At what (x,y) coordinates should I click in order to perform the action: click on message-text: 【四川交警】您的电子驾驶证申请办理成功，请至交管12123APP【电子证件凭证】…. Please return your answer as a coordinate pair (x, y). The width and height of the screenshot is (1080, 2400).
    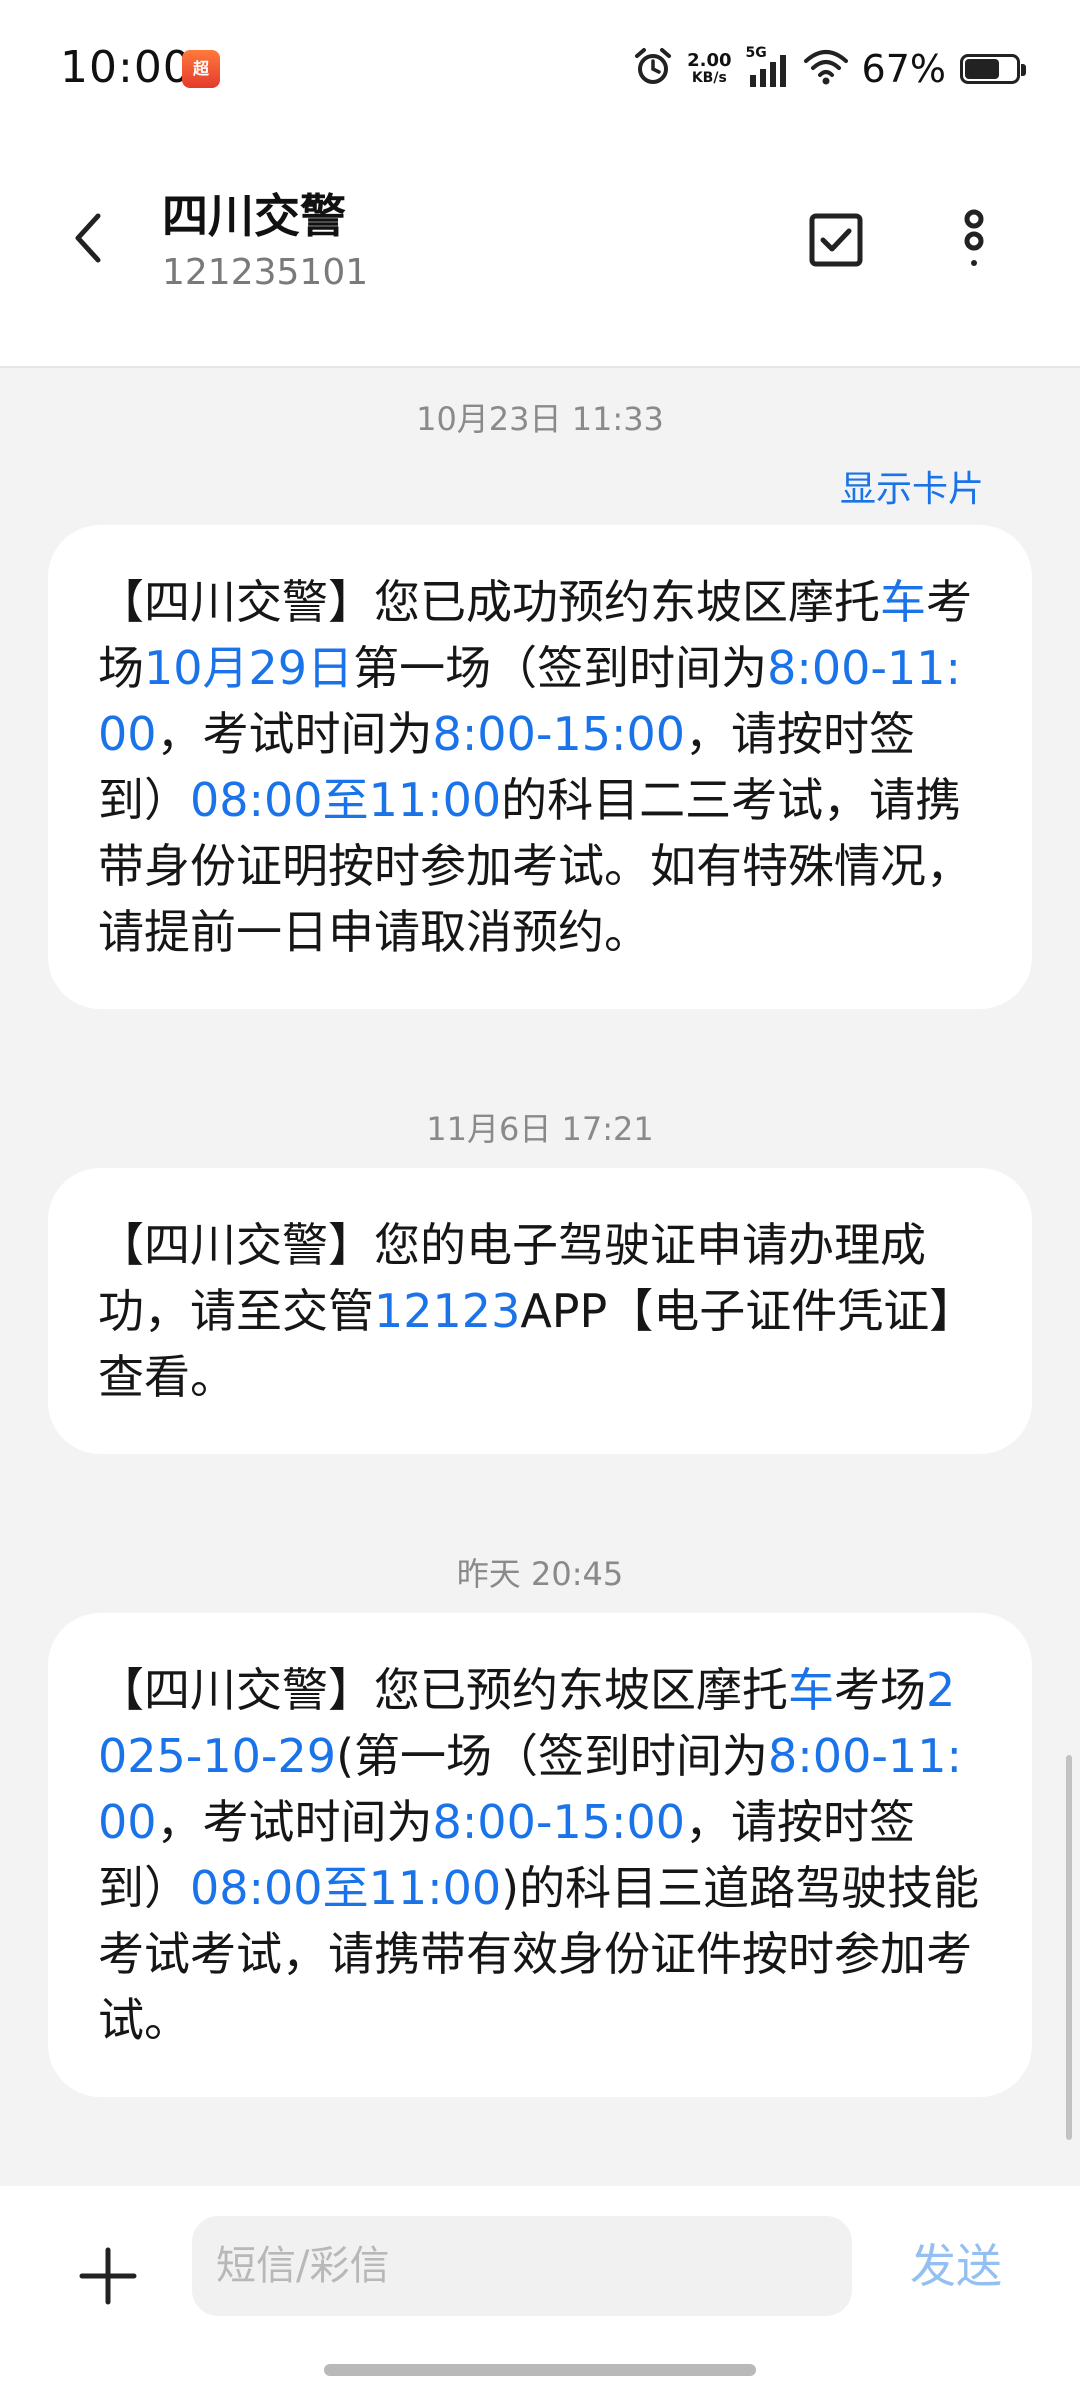
    Looking at the image, I should click on (540, 1311).